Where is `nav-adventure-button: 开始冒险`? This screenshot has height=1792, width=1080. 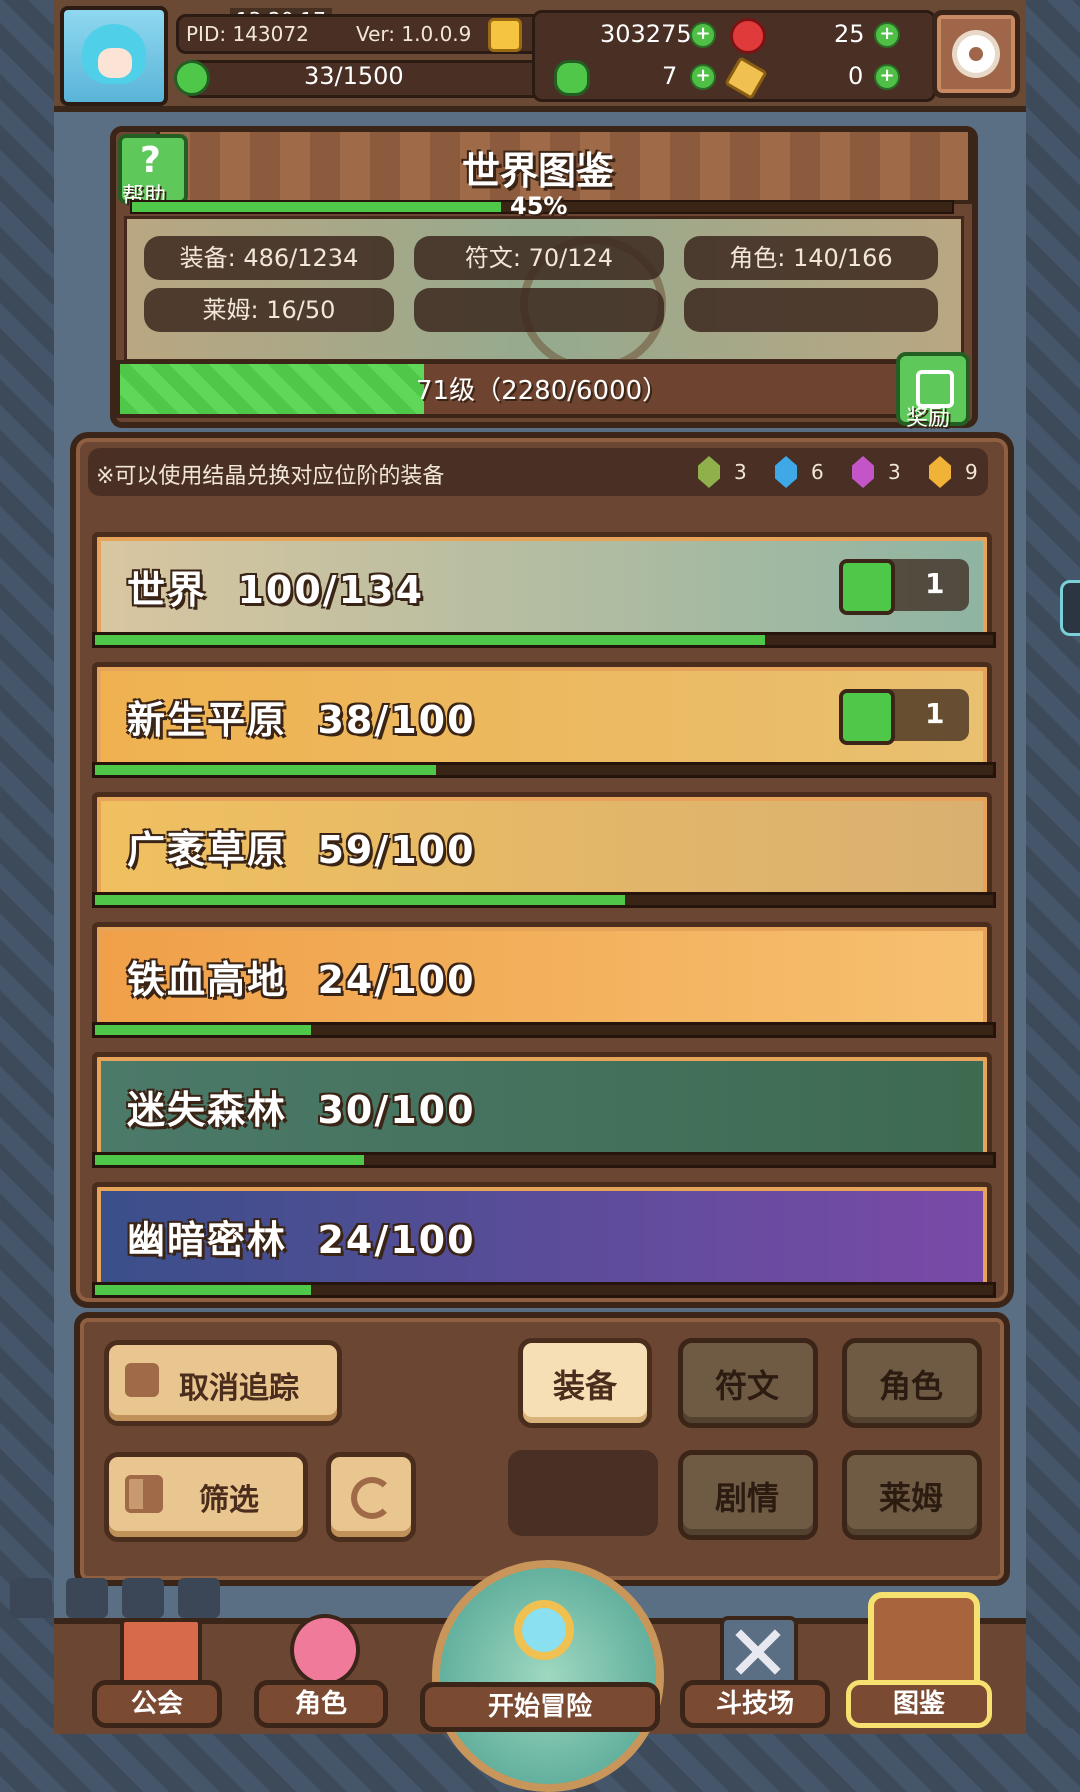 nav-adventure-button: 开始冒险 is located at coordinates (542, 1676).